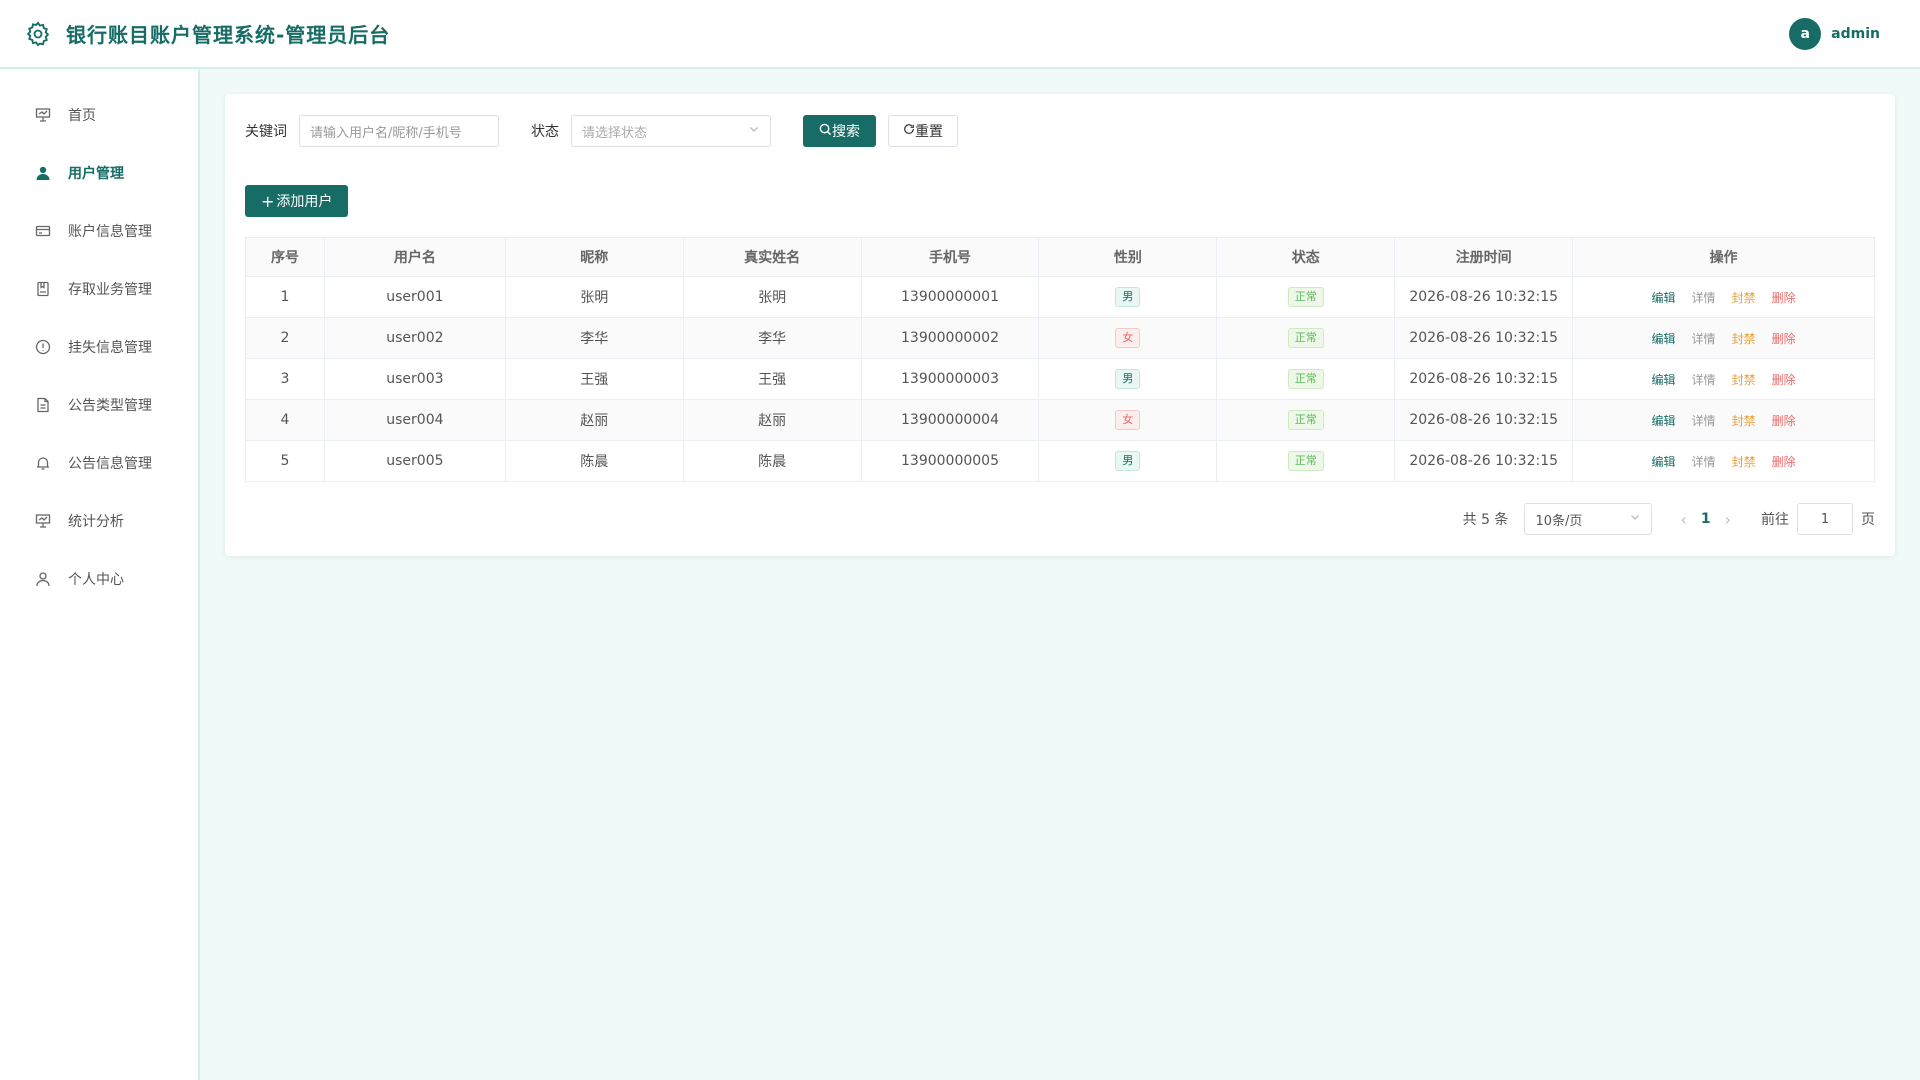  What do you see at coordinates (754, 131) in the screenshot?
I see `chevron-down-icon` at bounding box center [754, 131].